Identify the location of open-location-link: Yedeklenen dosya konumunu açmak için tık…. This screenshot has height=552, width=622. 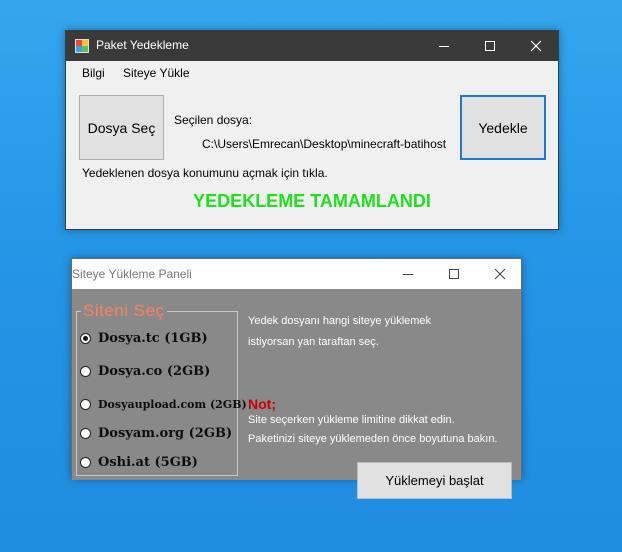
(205, 173).